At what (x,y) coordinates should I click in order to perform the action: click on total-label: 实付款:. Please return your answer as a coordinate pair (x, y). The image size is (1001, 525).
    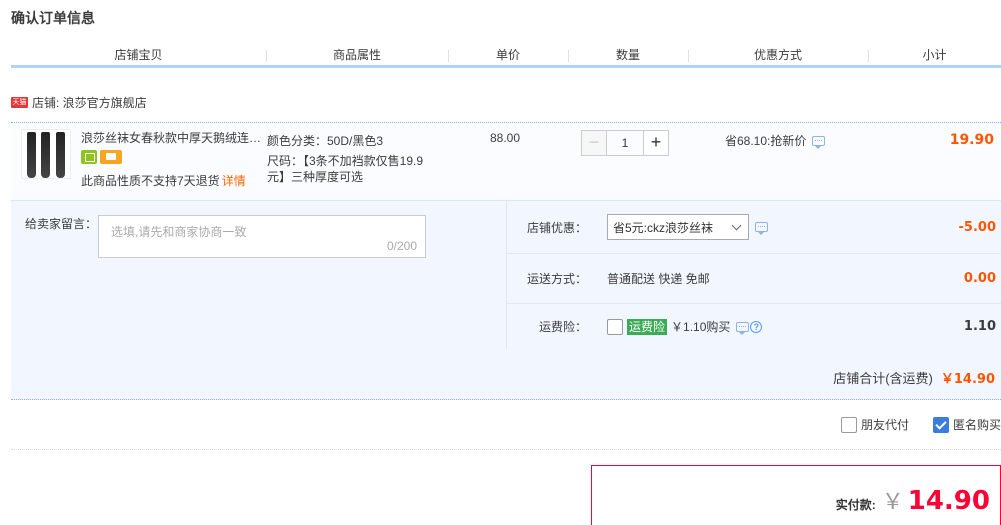
    Looking at the image, I should click on (855, 505).